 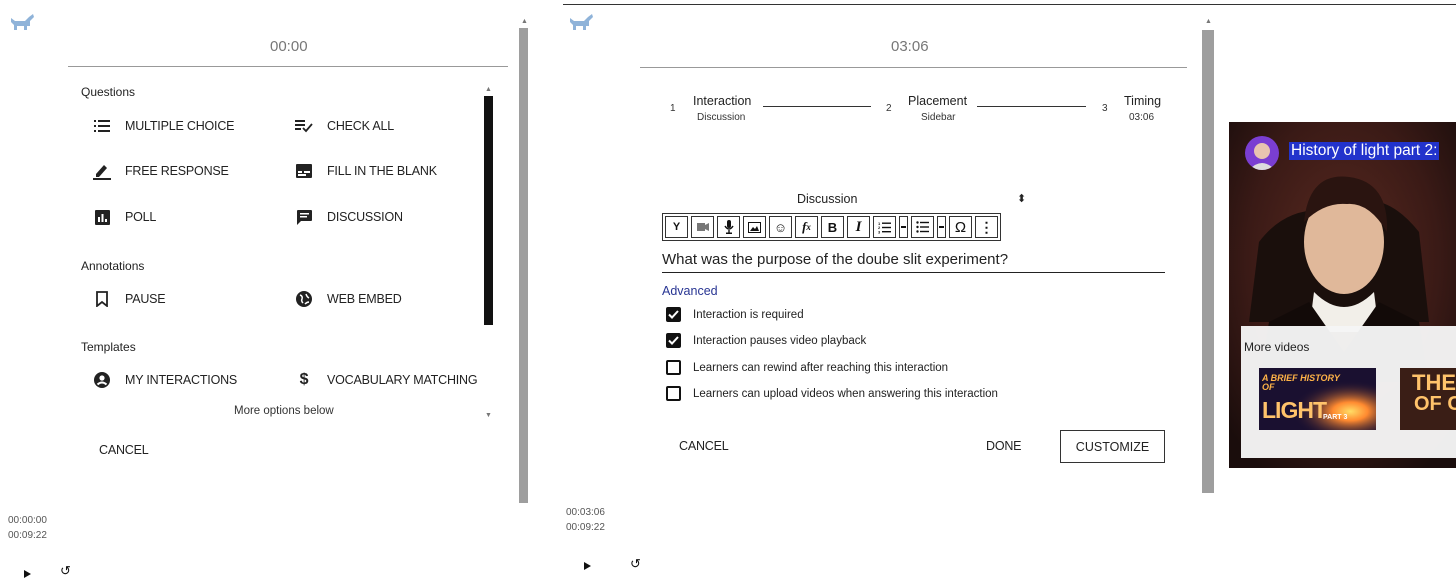 What do you see at coordinates (365, 217) in the screenshot?
I see `option-label: DISCUSSION` at bounding box center [365, 217].